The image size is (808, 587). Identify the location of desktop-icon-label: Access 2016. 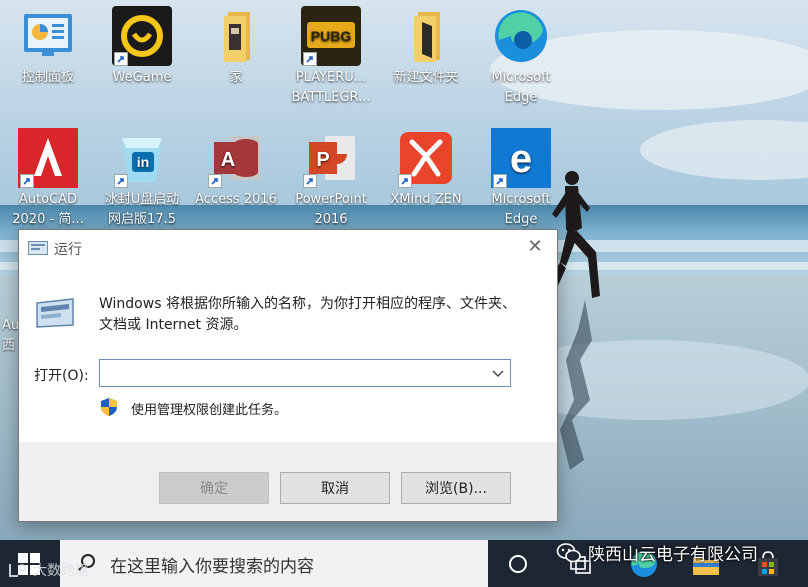
(236, 199).